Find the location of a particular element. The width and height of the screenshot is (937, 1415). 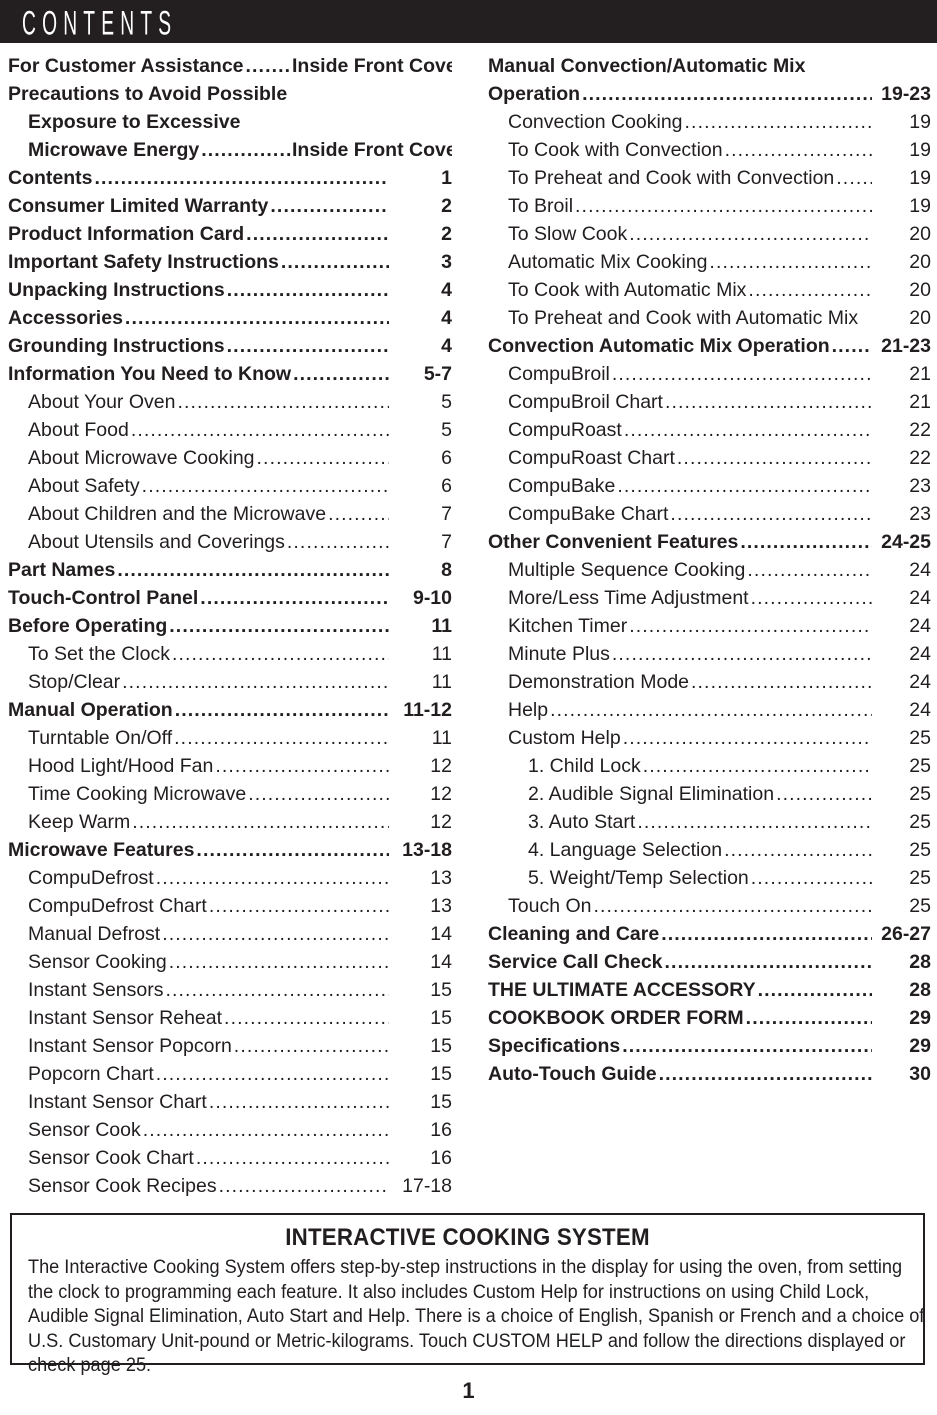

toc-entry: Unpacking Instructions 4 is located at coordinates (230, 290).